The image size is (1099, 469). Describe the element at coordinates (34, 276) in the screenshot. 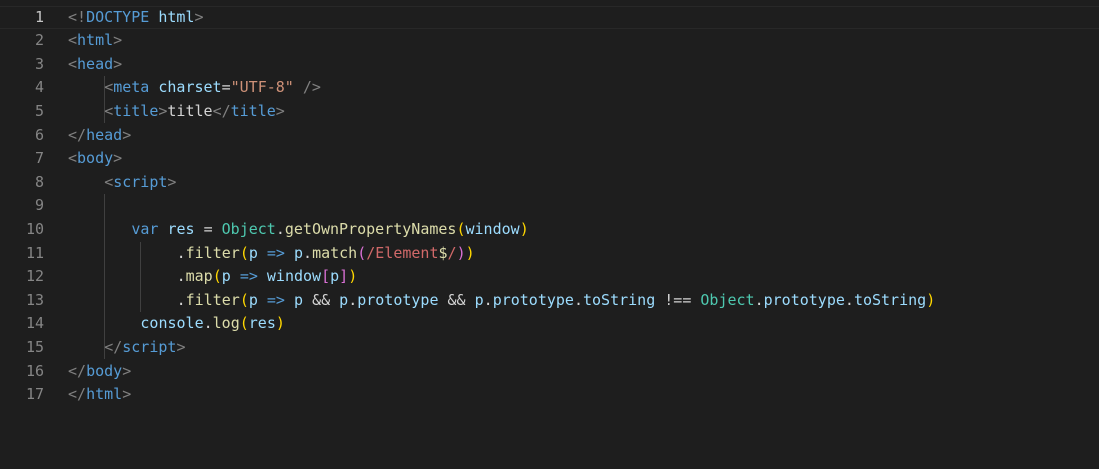

I see `line-number: 12` at that location.